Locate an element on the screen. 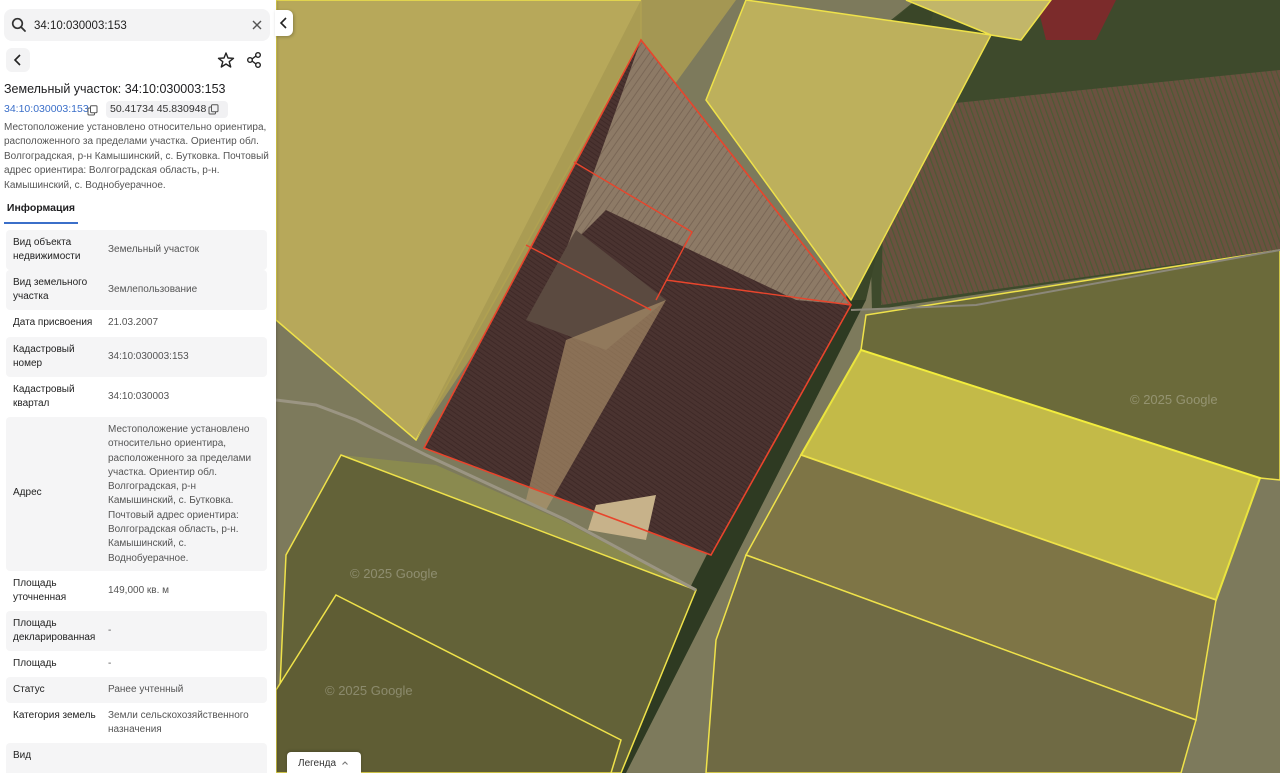  table-row: Площадь - is located at coordinates (136, 664).